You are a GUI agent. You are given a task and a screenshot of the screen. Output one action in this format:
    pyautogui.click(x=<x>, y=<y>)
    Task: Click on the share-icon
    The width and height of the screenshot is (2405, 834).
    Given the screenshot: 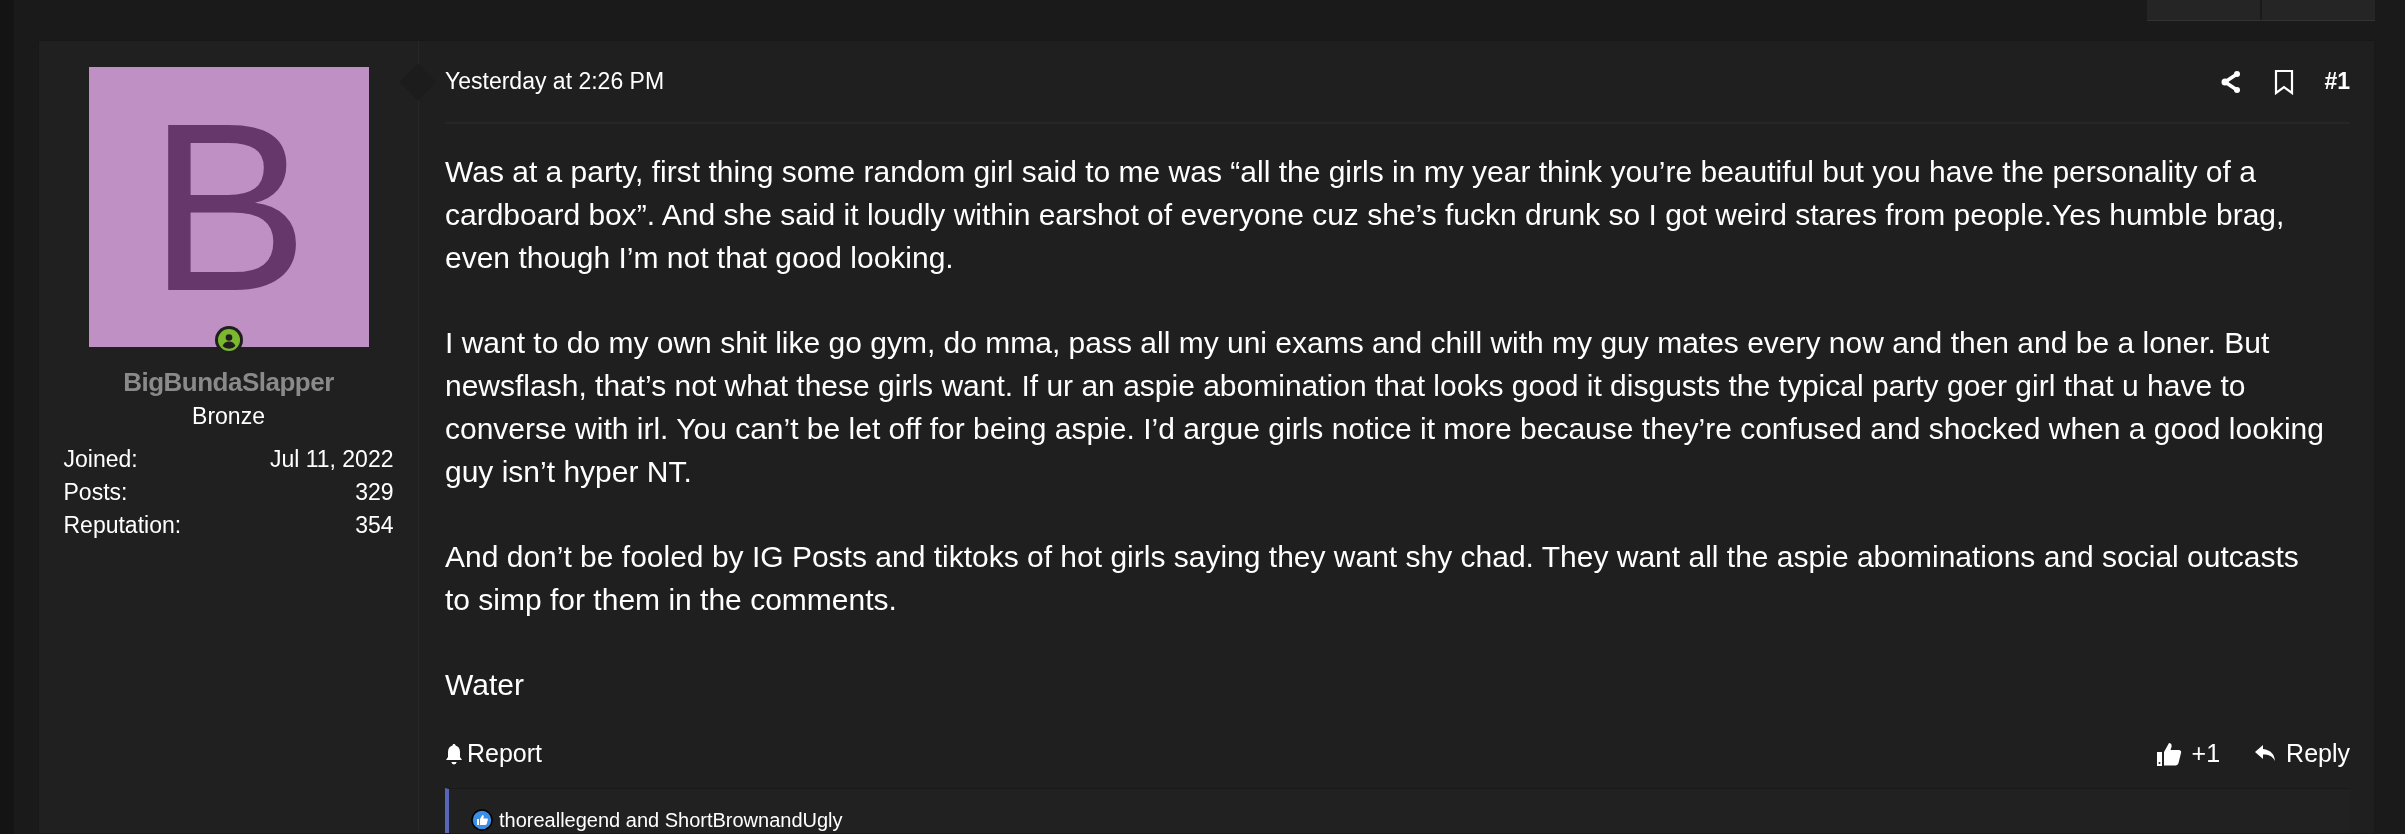 What is the action you would take?
    pyautogui.click(x=2231, y=81)
    